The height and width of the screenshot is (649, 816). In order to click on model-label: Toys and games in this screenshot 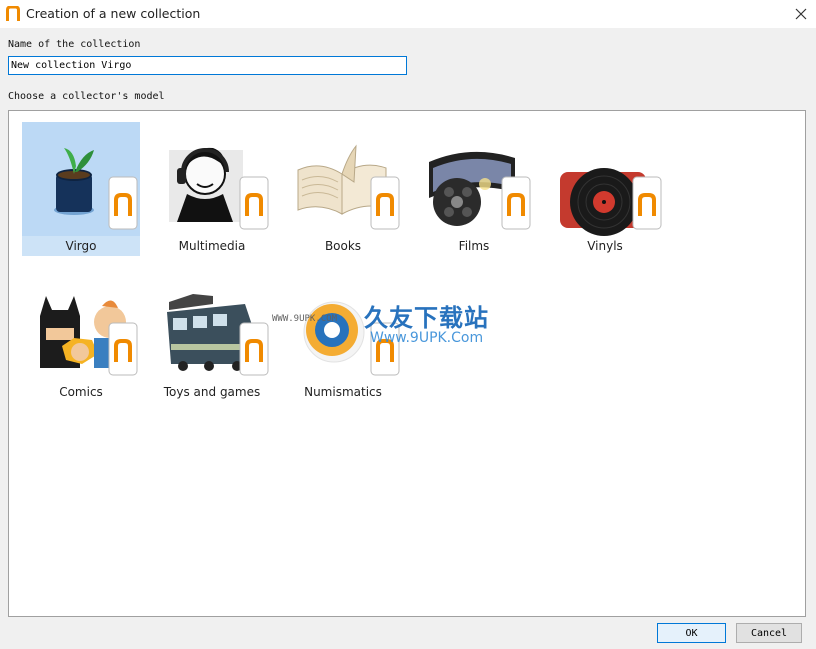, I will do `click(212, 392)`.